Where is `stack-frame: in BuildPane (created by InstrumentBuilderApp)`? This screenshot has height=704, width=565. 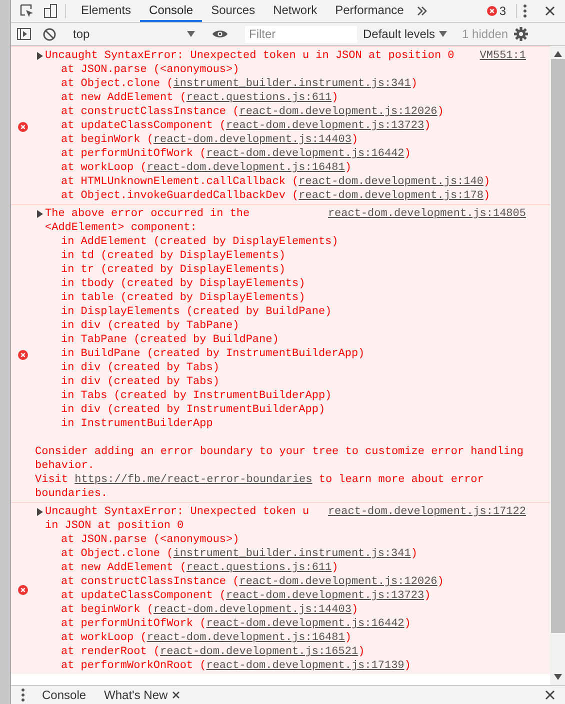
stack-frame: in BuildPane (created by InstrumentBuilderApp) is located at coordinates (280, 354).